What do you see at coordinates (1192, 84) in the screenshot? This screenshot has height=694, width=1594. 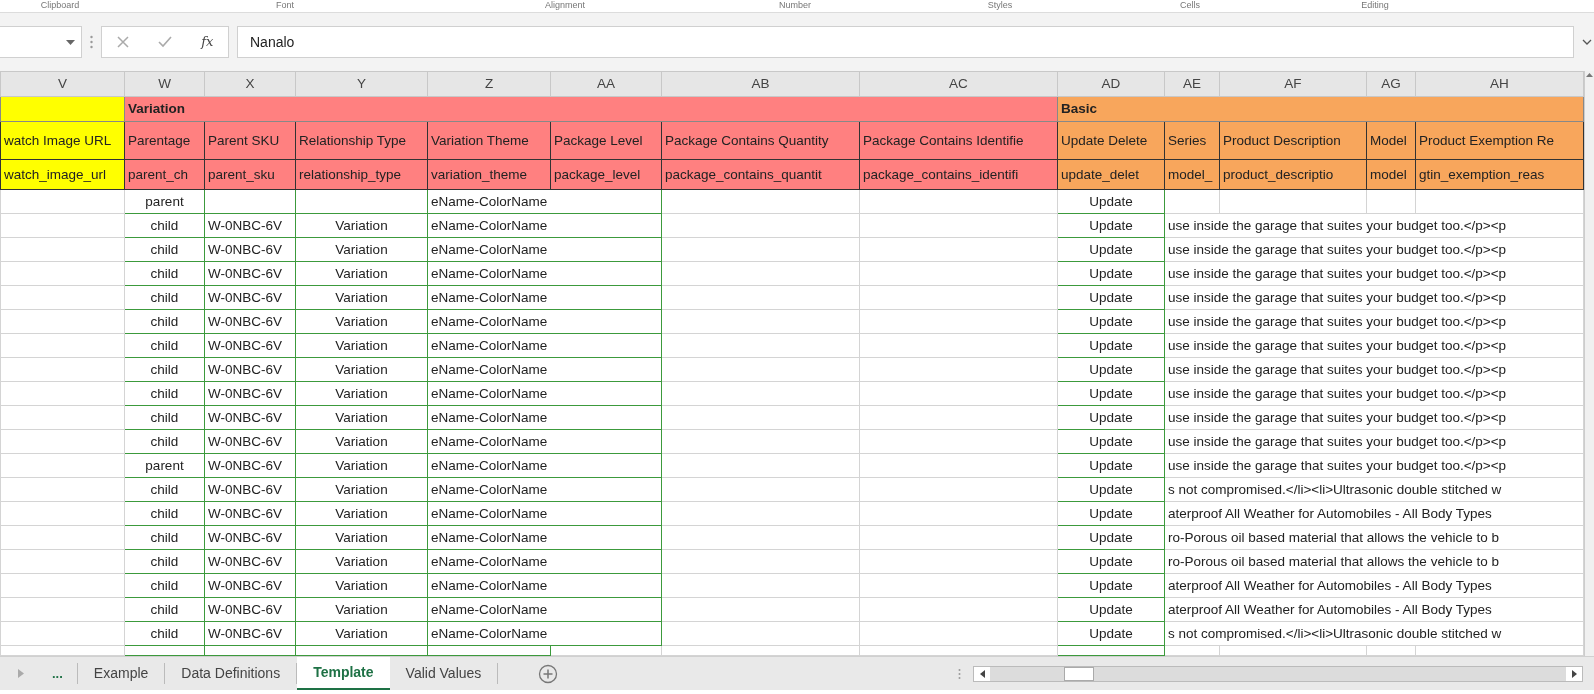 I see `column-header: AE` at bounding box center [1192, 84].